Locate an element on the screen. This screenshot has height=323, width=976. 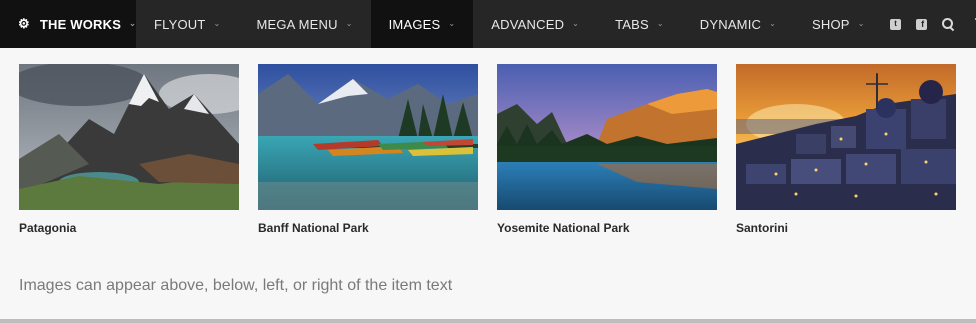
search-icon is located at coordinates (947, 24).